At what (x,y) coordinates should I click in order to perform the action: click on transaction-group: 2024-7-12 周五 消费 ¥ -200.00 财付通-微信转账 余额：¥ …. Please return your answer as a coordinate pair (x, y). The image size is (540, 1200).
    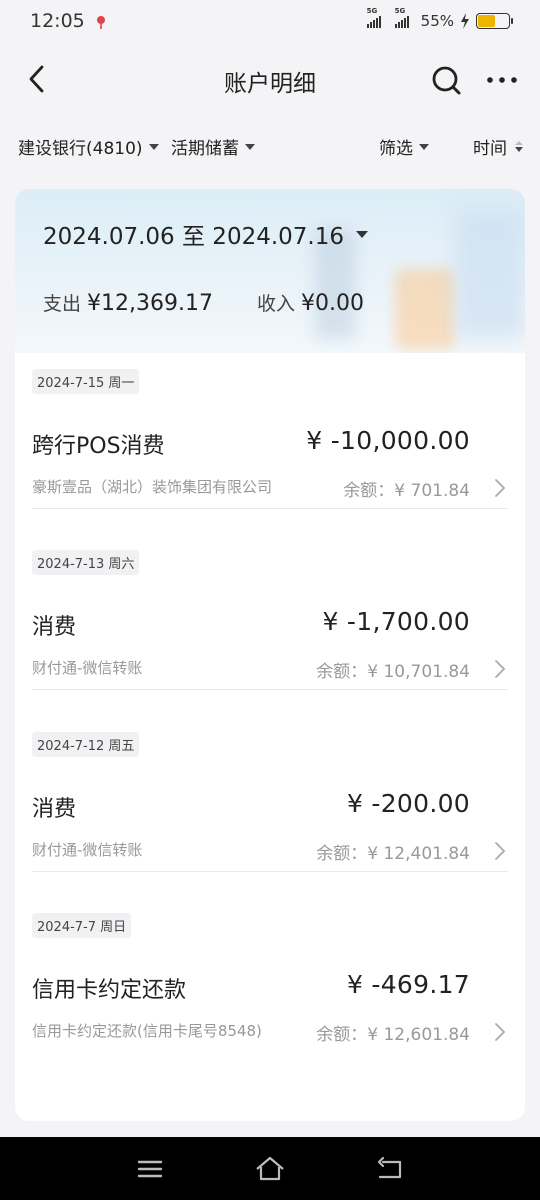
    Looking at the image, I should click on (270, 798).